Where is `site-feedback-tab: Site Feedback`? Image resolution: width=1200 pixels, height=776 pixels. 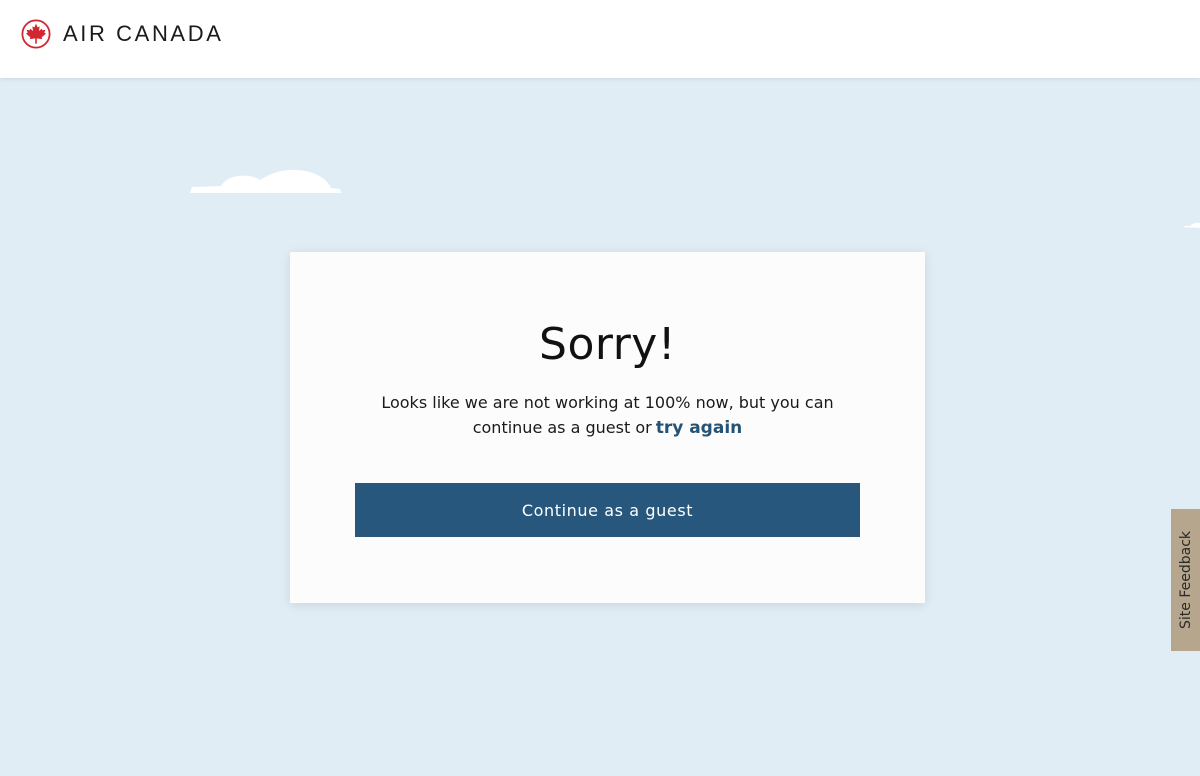 site-feedback-tab: Site Feedback is located at coordinates (1185, 580).